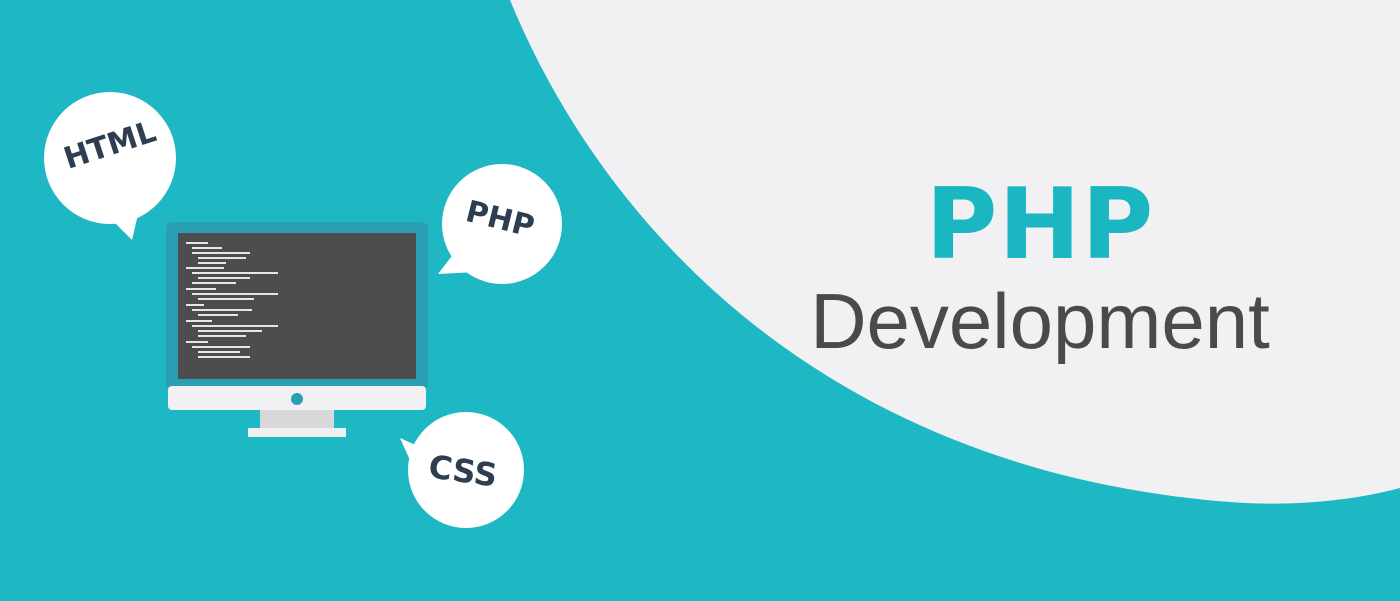 The image size is (1400, 601). I want to click on headline-subtitle: Development, so click(1040, 321).